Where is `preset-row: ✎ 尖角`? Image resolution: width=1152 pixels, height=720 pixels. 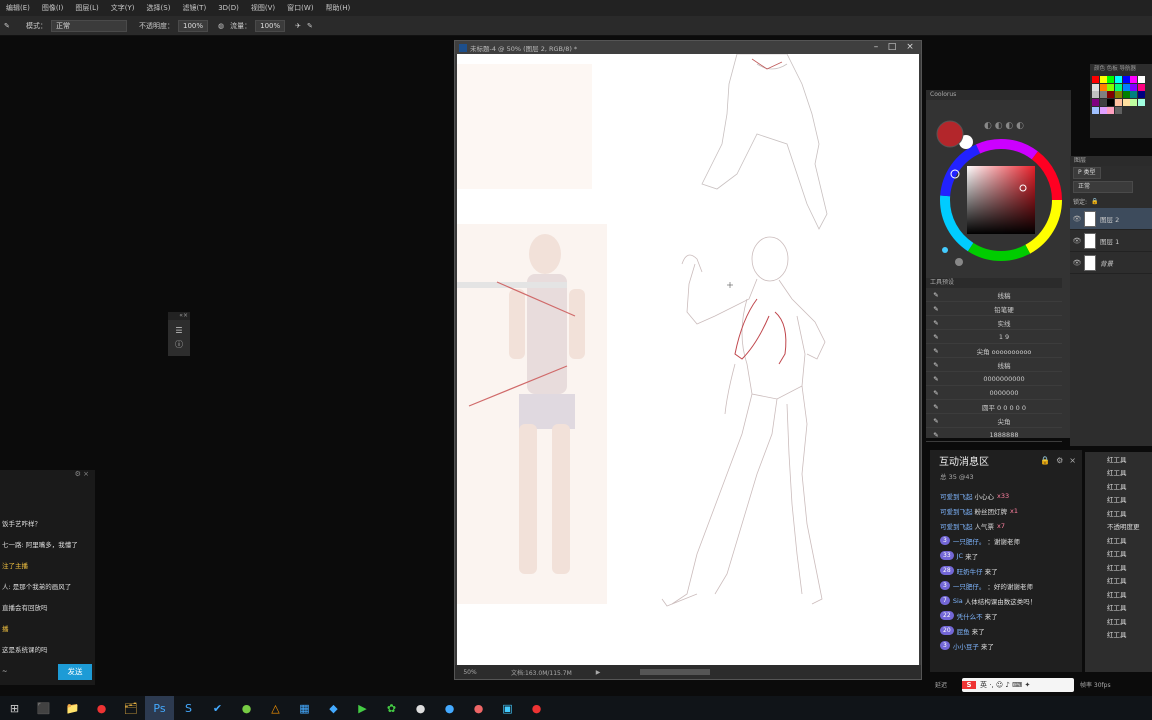
preset-row: ✎ 尖角 is located at coordinates (994, 421).